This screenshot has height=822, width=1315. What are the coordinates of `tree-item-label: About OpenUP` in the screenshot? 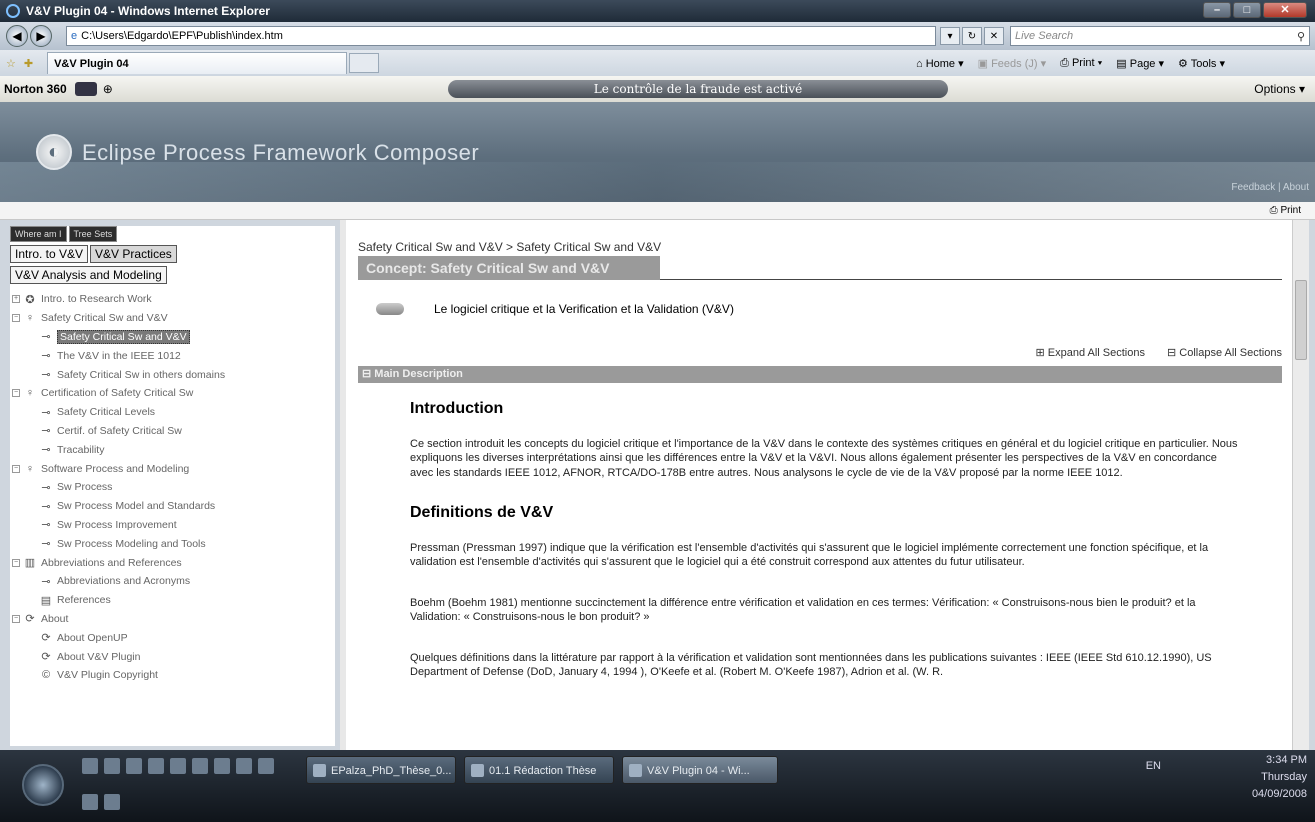 It's located at (92, 637).